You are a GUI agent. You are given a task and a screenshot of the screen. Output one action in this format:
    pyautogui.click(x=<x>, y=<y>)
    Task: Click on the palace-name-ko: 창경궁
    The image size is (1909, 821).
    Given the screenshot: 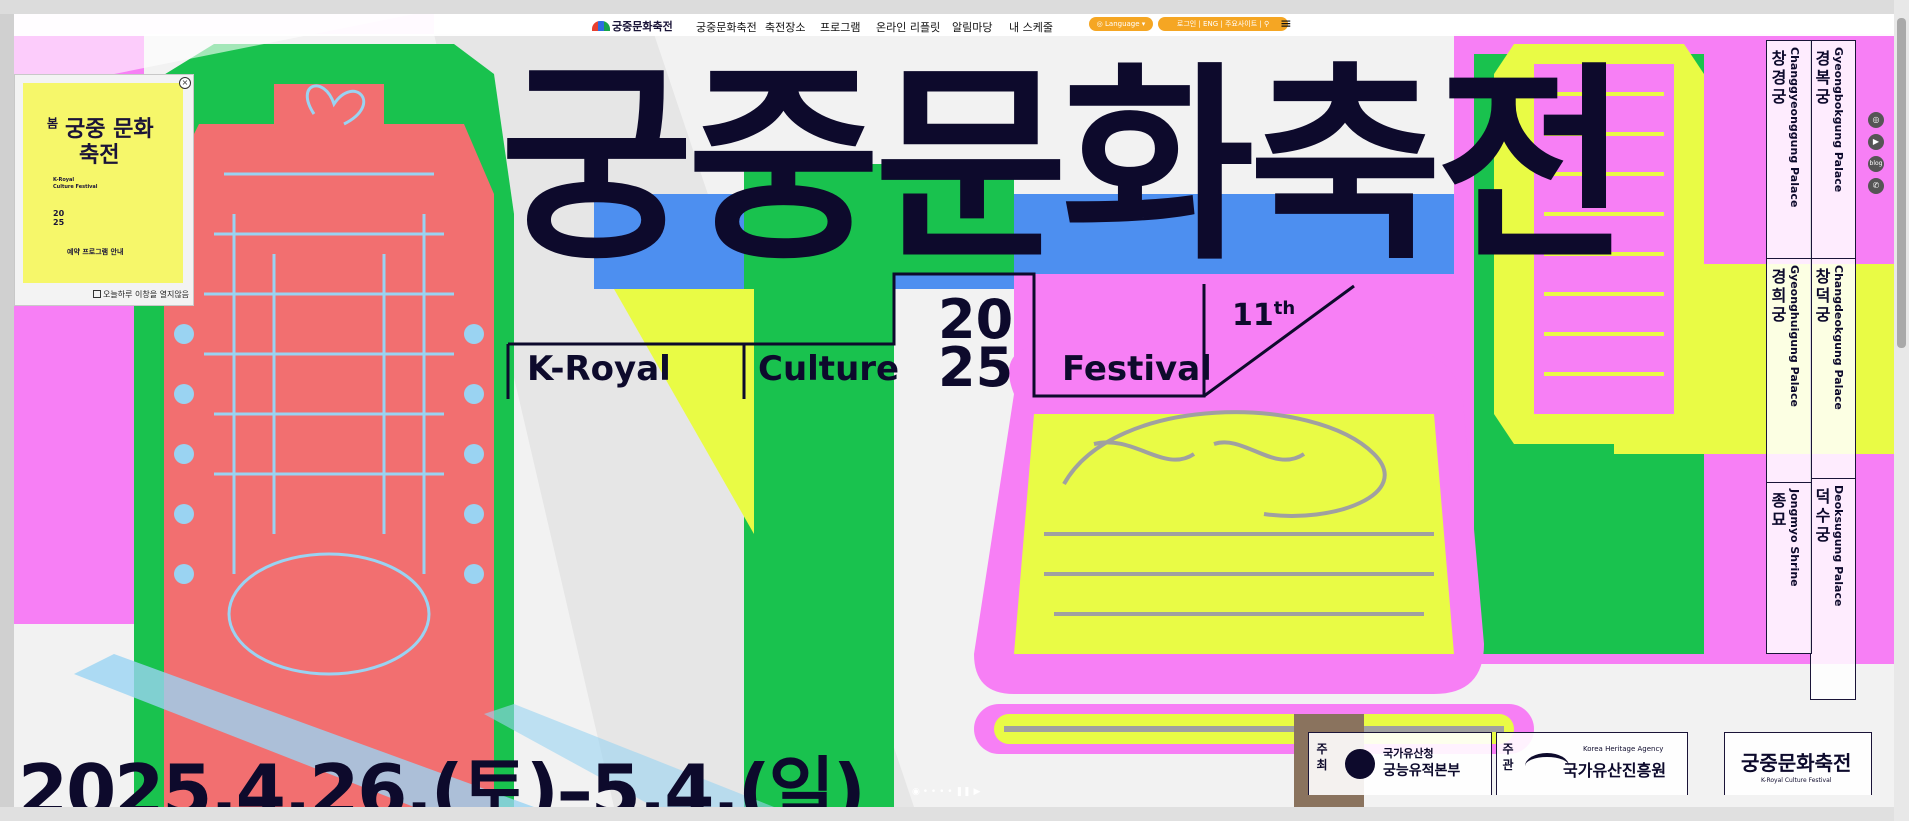 What is the action you would take?
    pyautogui.click(x=1779, y=77)
    